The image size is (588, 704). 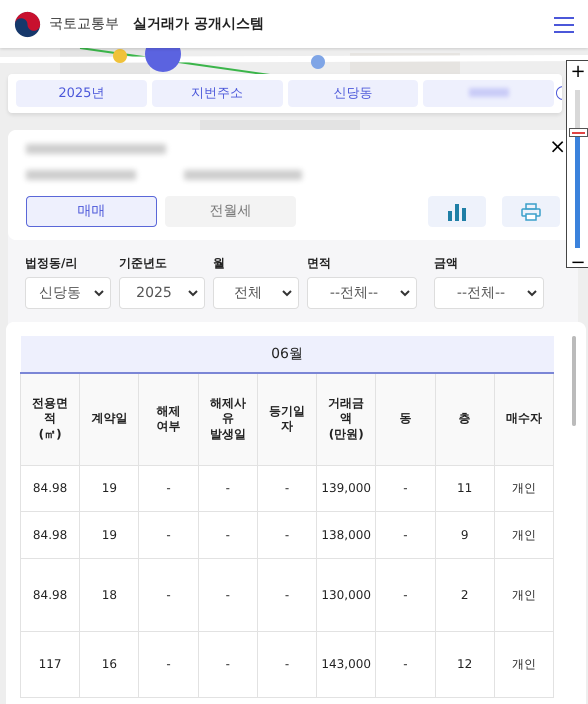 What do you see at coordinates (578, 132) in the screenshot?
I see `zoom-handle` at bounding box center [578, 132].